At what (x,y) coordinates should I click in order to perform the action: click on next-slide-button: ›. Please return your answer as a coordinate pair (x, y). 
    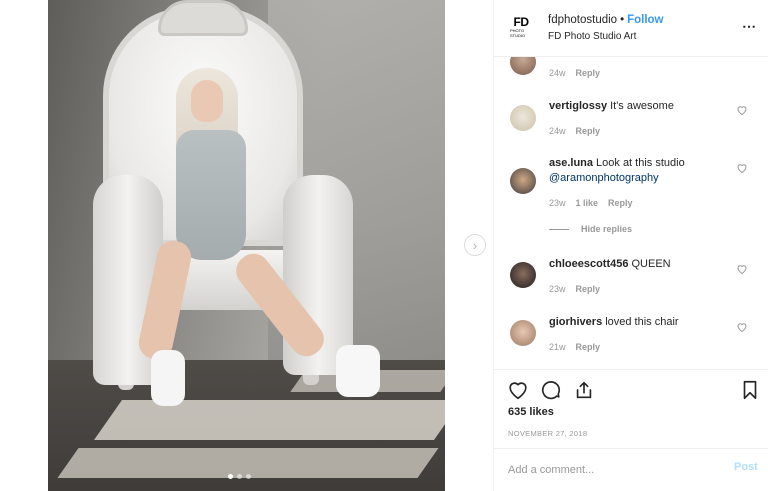
    Looking at the image, I should click on (475, 245).